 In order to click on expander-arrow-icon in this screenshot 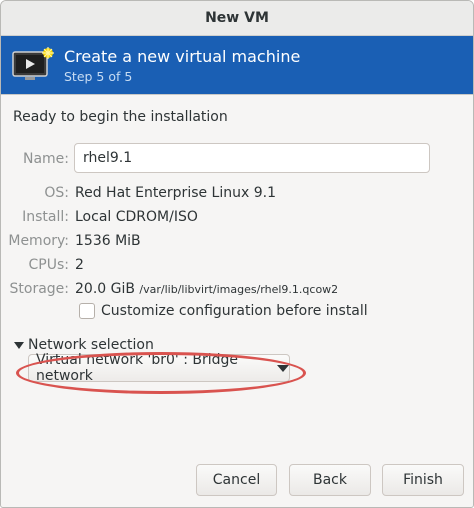, I will do `click(19, 345)`.